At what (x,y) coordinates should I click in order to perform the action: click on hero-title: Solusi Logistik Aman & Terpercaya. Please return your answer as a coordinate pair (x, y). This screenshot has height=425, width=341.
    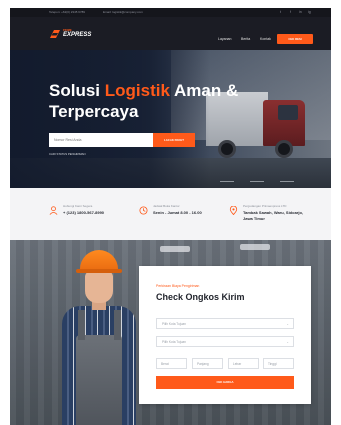
    Looking at the image, I should click on (149, 101).